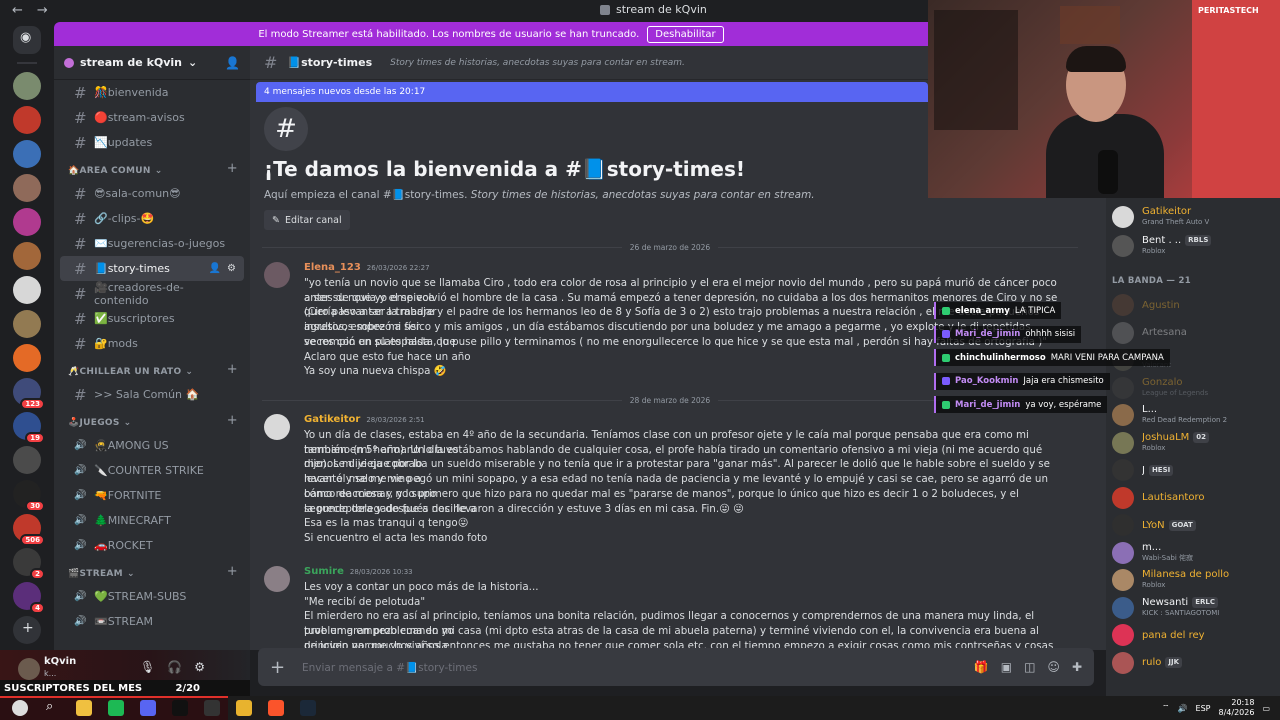 Image resolution: width=1280 pixels, height=720 pixels. I want to click on brave-icon, so click(276, 708).